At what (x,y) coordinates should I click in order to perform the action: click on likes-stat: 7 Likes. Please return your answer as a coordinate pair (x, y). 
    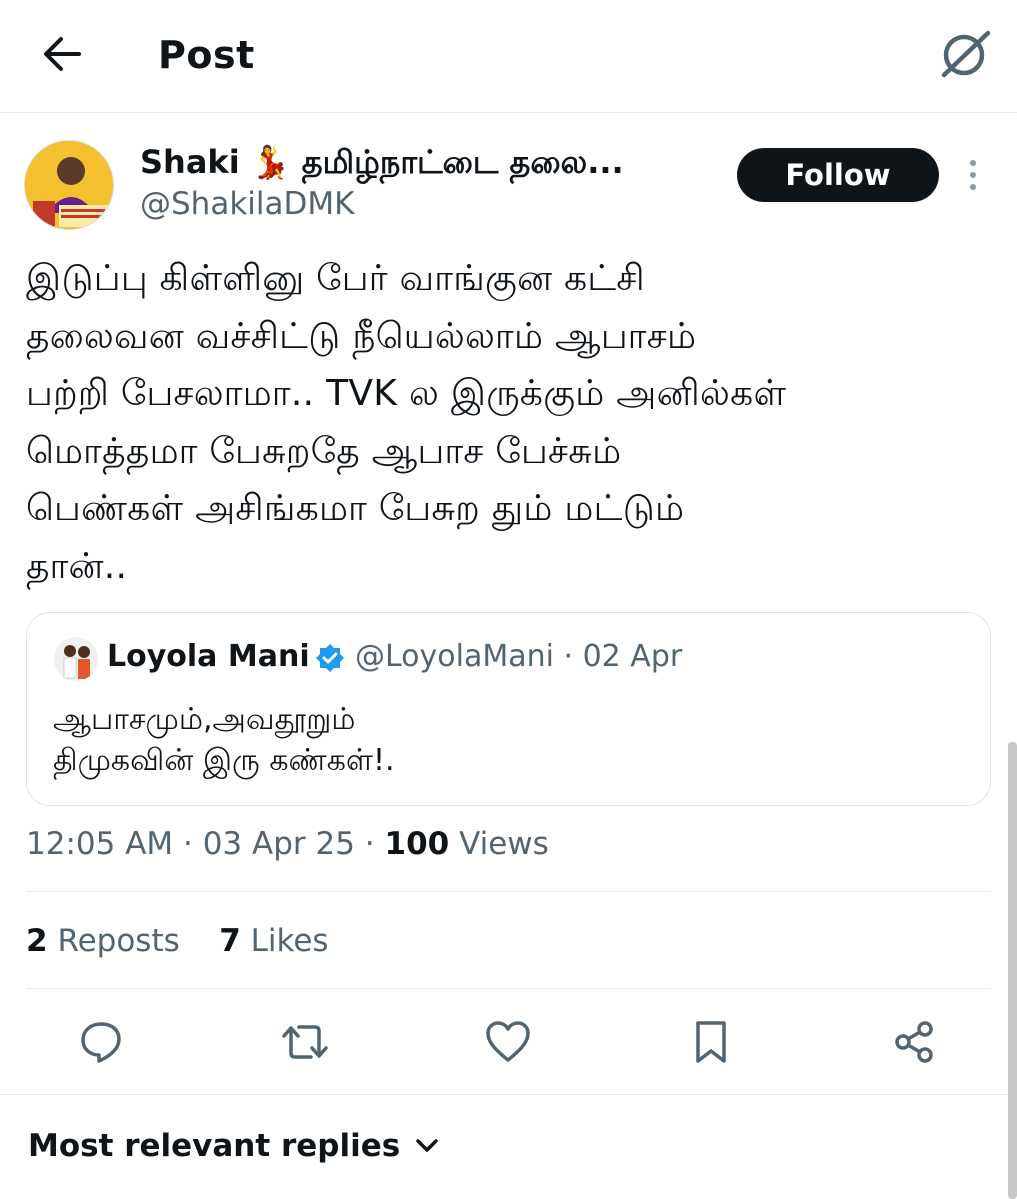
    Looking at the image, I should click on (273, 941).